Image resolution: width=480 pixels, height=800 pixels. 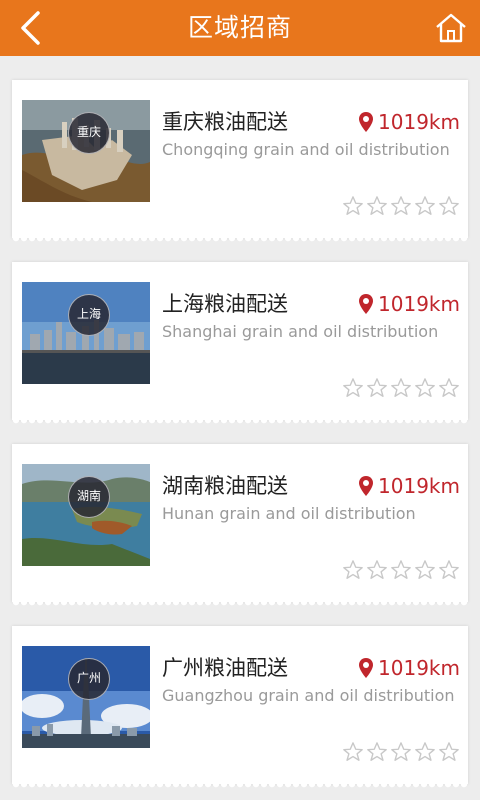 What do you see at coordinates (300, 331) in the screenshot?
I see `item-subtitle: Shanghai grain and oil distribution` at bounding box center [300, 331].